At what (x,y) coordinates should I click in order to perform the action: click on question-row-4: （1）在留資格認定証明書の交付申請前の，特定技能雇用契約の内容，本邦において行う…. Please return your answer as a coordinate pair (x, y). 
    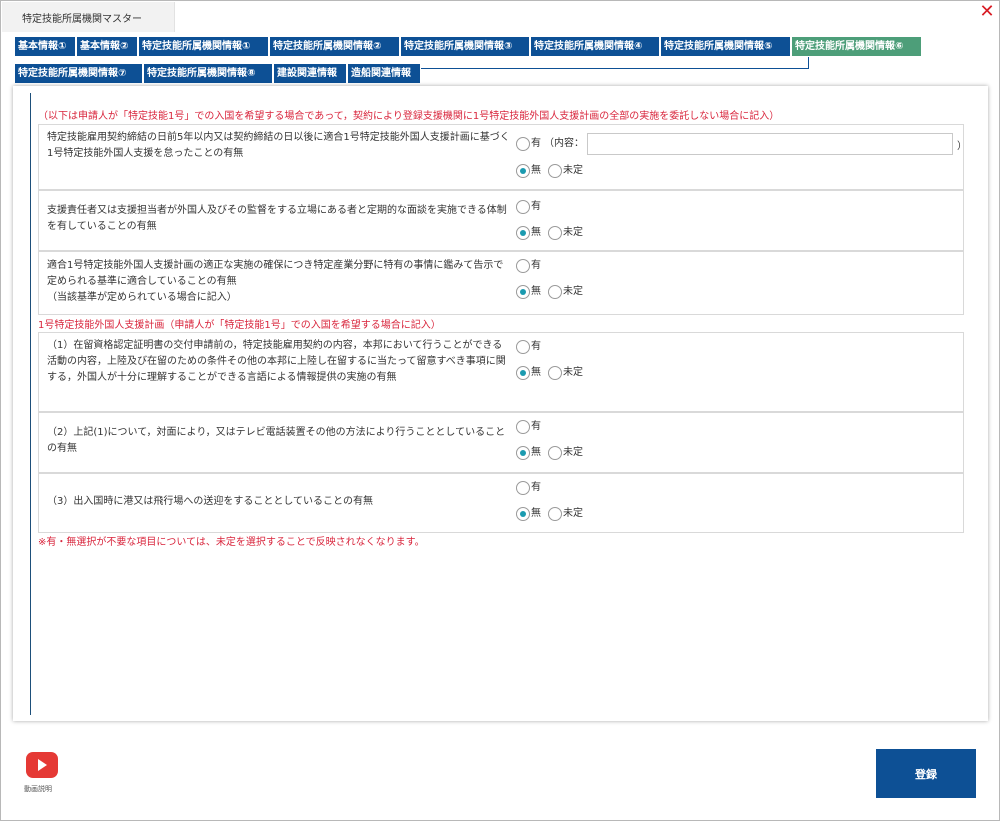
    Looking at the image, I should click on (501, 372).